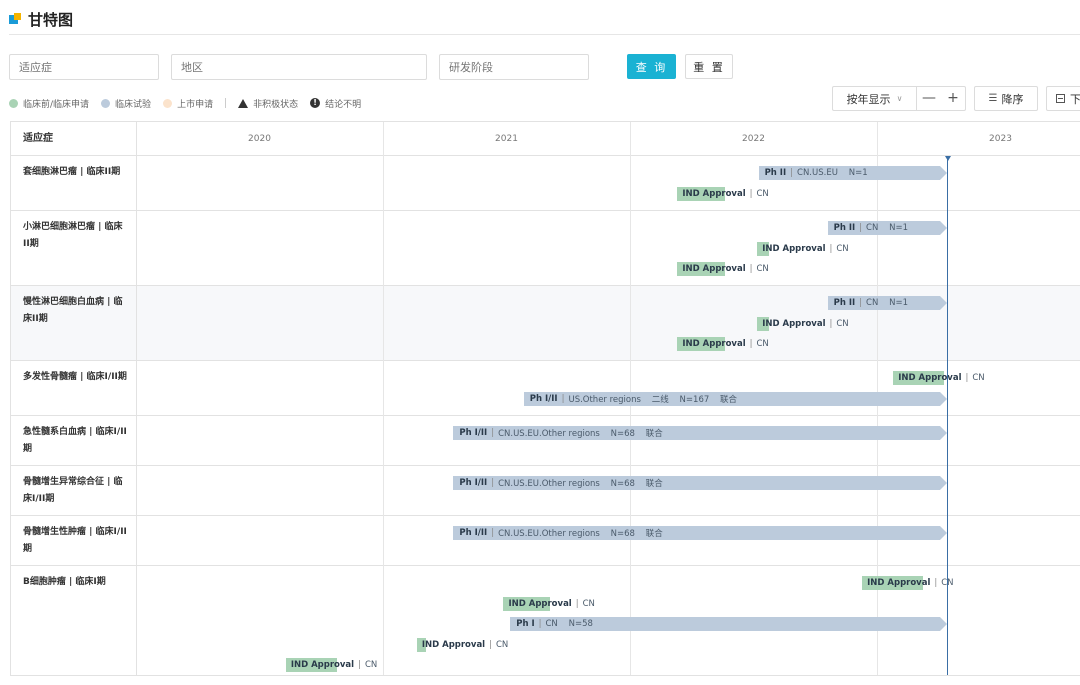  I want to click on bar-info-label: US.Other regions 二线 N=167 联合, so click(653, 399).